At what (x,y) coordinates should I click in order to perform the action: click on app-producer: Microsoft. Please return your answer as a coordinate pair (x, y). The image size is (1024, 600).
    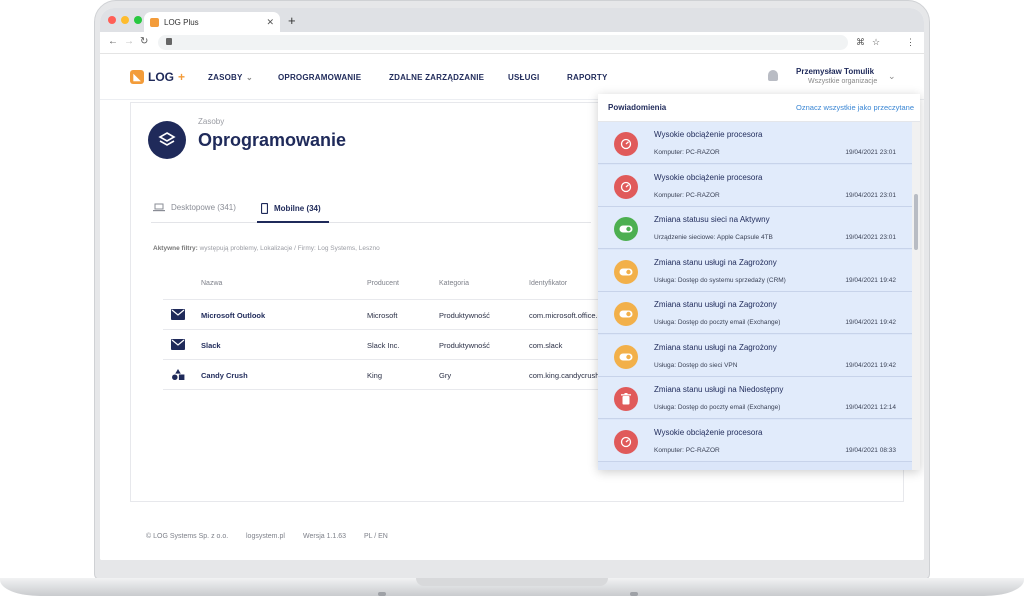
    Looking at the image, I should click on (382, 315).